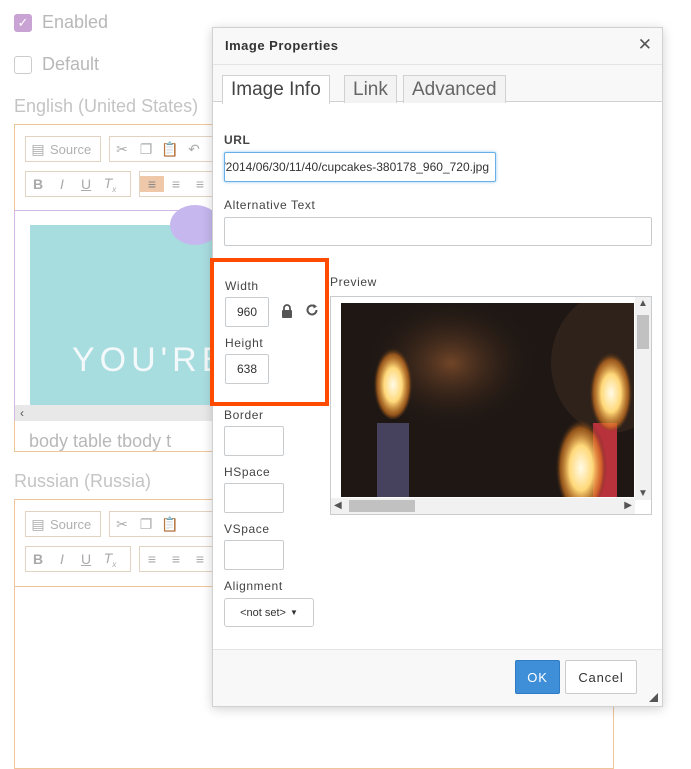 The width and height of the screenshot is (691, 769). I want to click on resize-handle-icon, so click(653, 697).